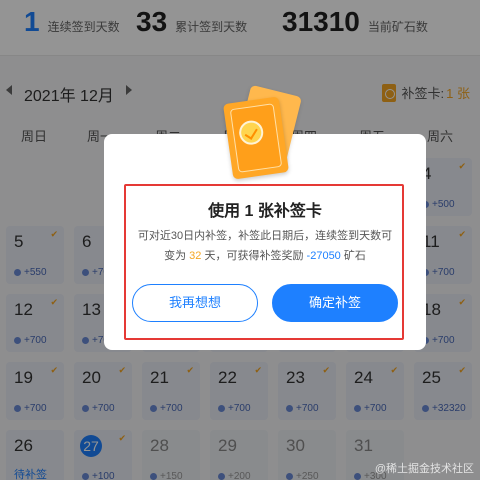  I want to click on makeup-card-illustration, so click(263, 134).